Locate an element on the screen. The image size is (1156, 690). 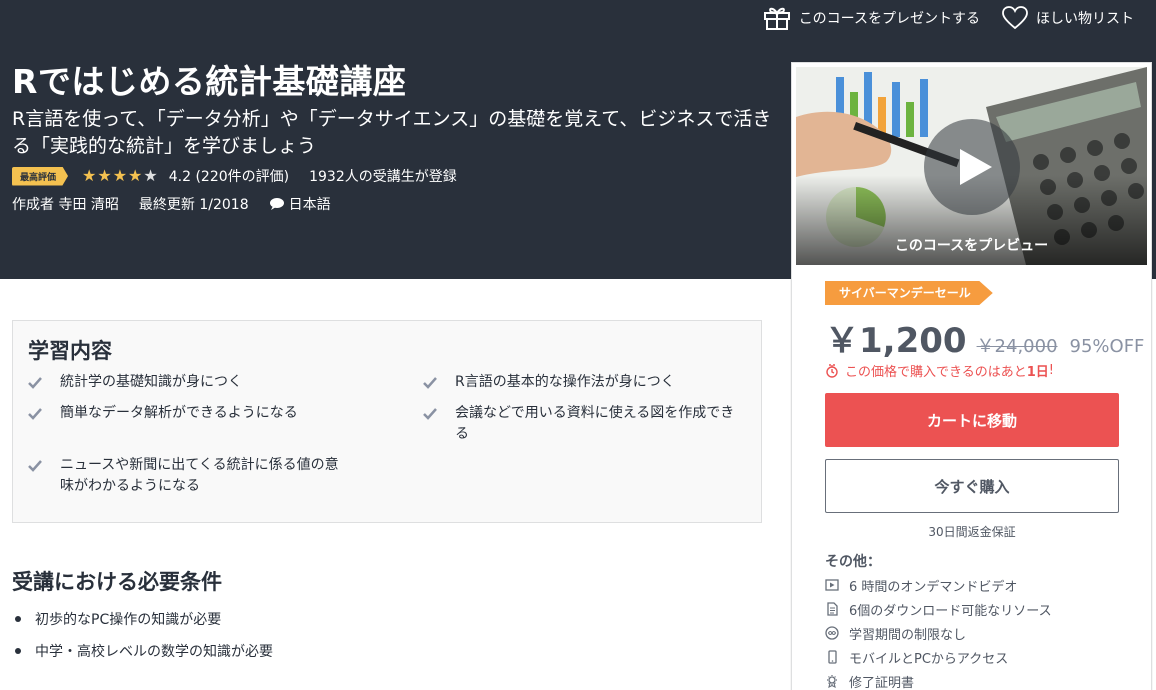
learn-item-text: 統計学の基礎知識が身につく is located at coordinates (151, 382).